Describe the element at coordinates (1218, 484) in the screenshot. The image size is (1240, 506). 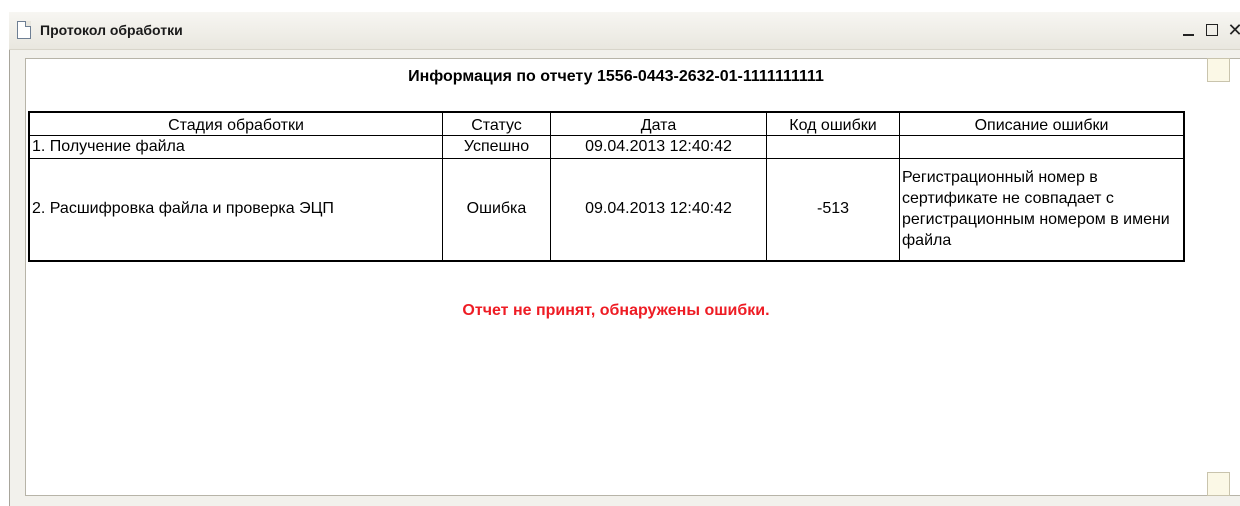
I see `scroll-down-button` at that location.